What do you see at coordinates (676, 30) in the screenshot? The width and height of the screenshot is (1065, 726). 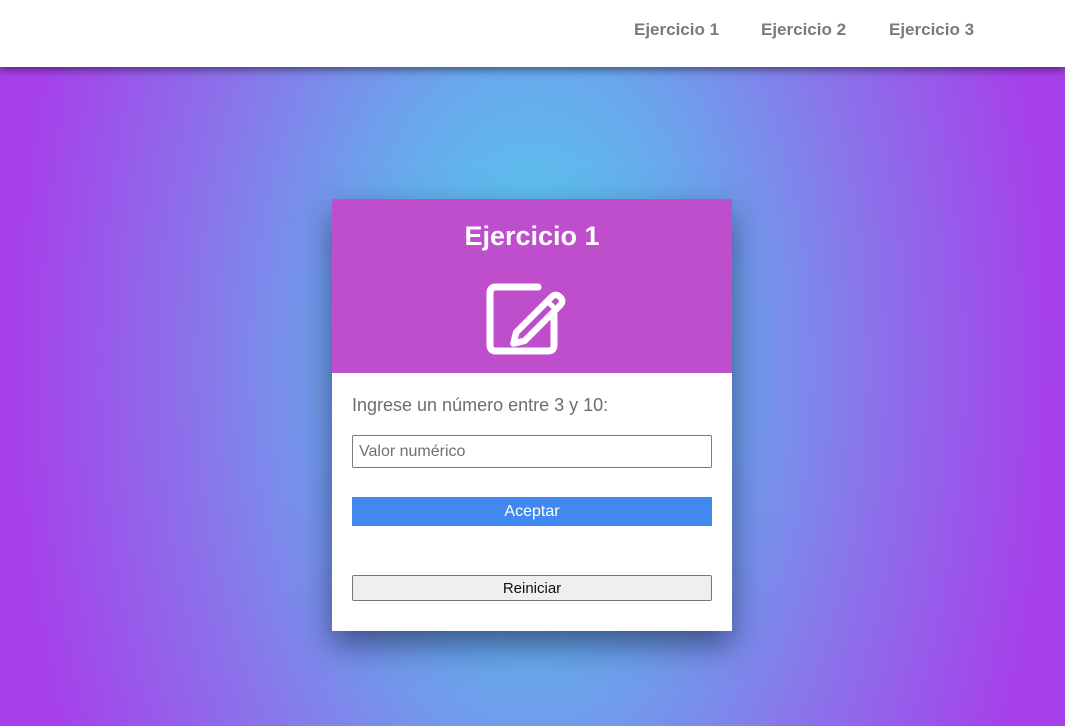 I see `nav-link-ejercicio-1: Ejercicio 1` at bounding box center [676, 30].